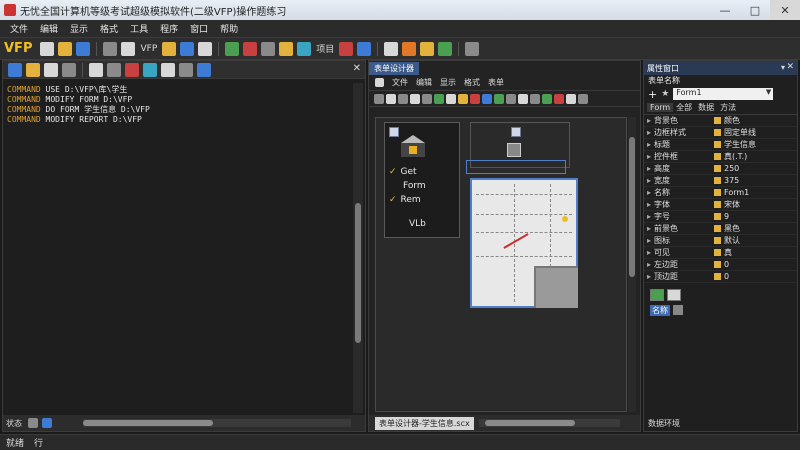 The image size is (800, 450). Describe the element at coordinates (720, 157) in the screenshot. I see `property-row: ▸ 控件框 真(.T.)` at that location.